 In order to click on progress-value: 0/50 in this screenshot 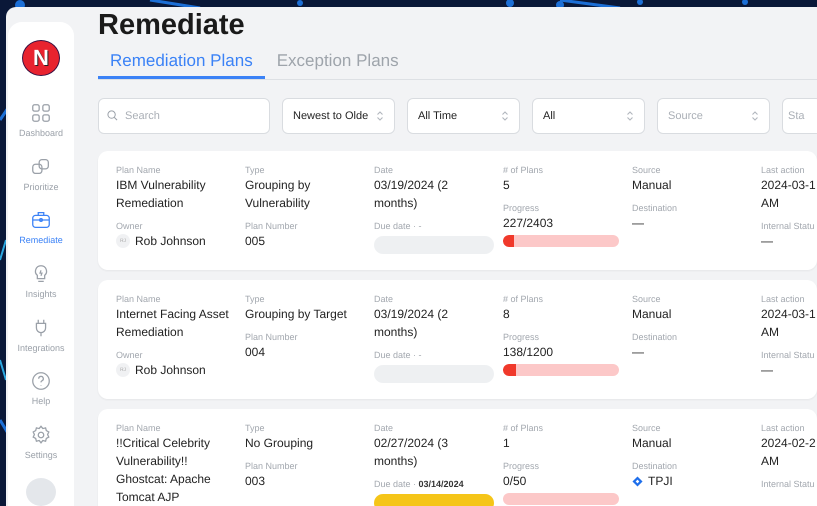, I will do `click(514, 481)`.